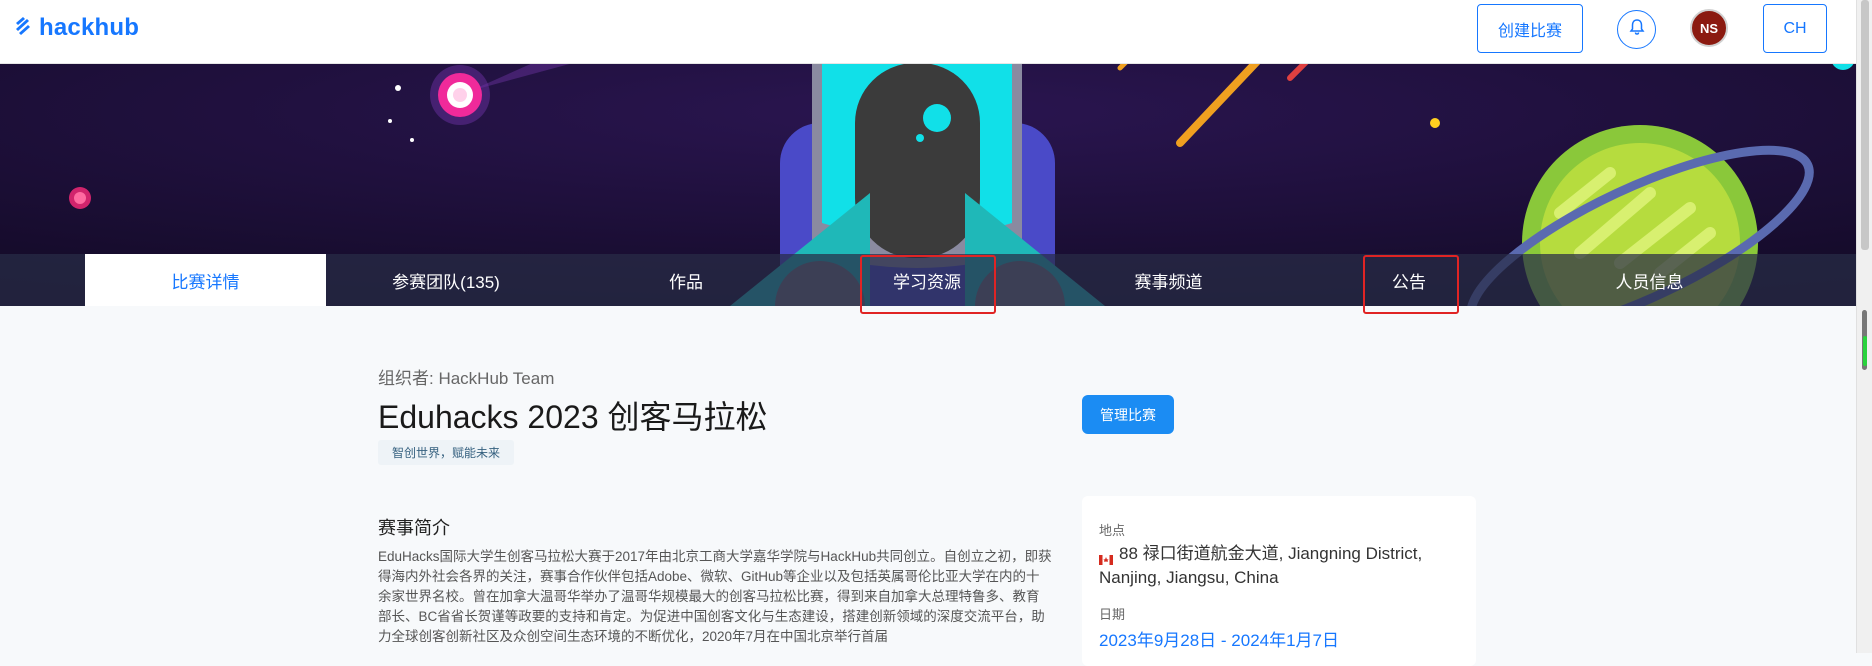  I want to click on notifications-button, so click(1636, 29).